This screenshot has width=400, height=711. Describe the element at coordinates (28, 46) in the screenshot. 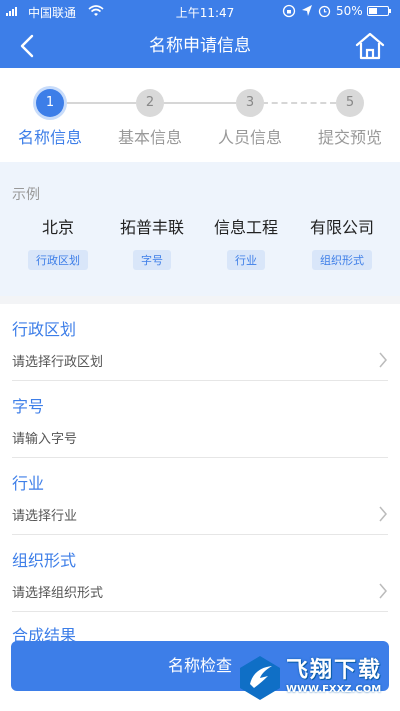

I see `back-button` at that location.